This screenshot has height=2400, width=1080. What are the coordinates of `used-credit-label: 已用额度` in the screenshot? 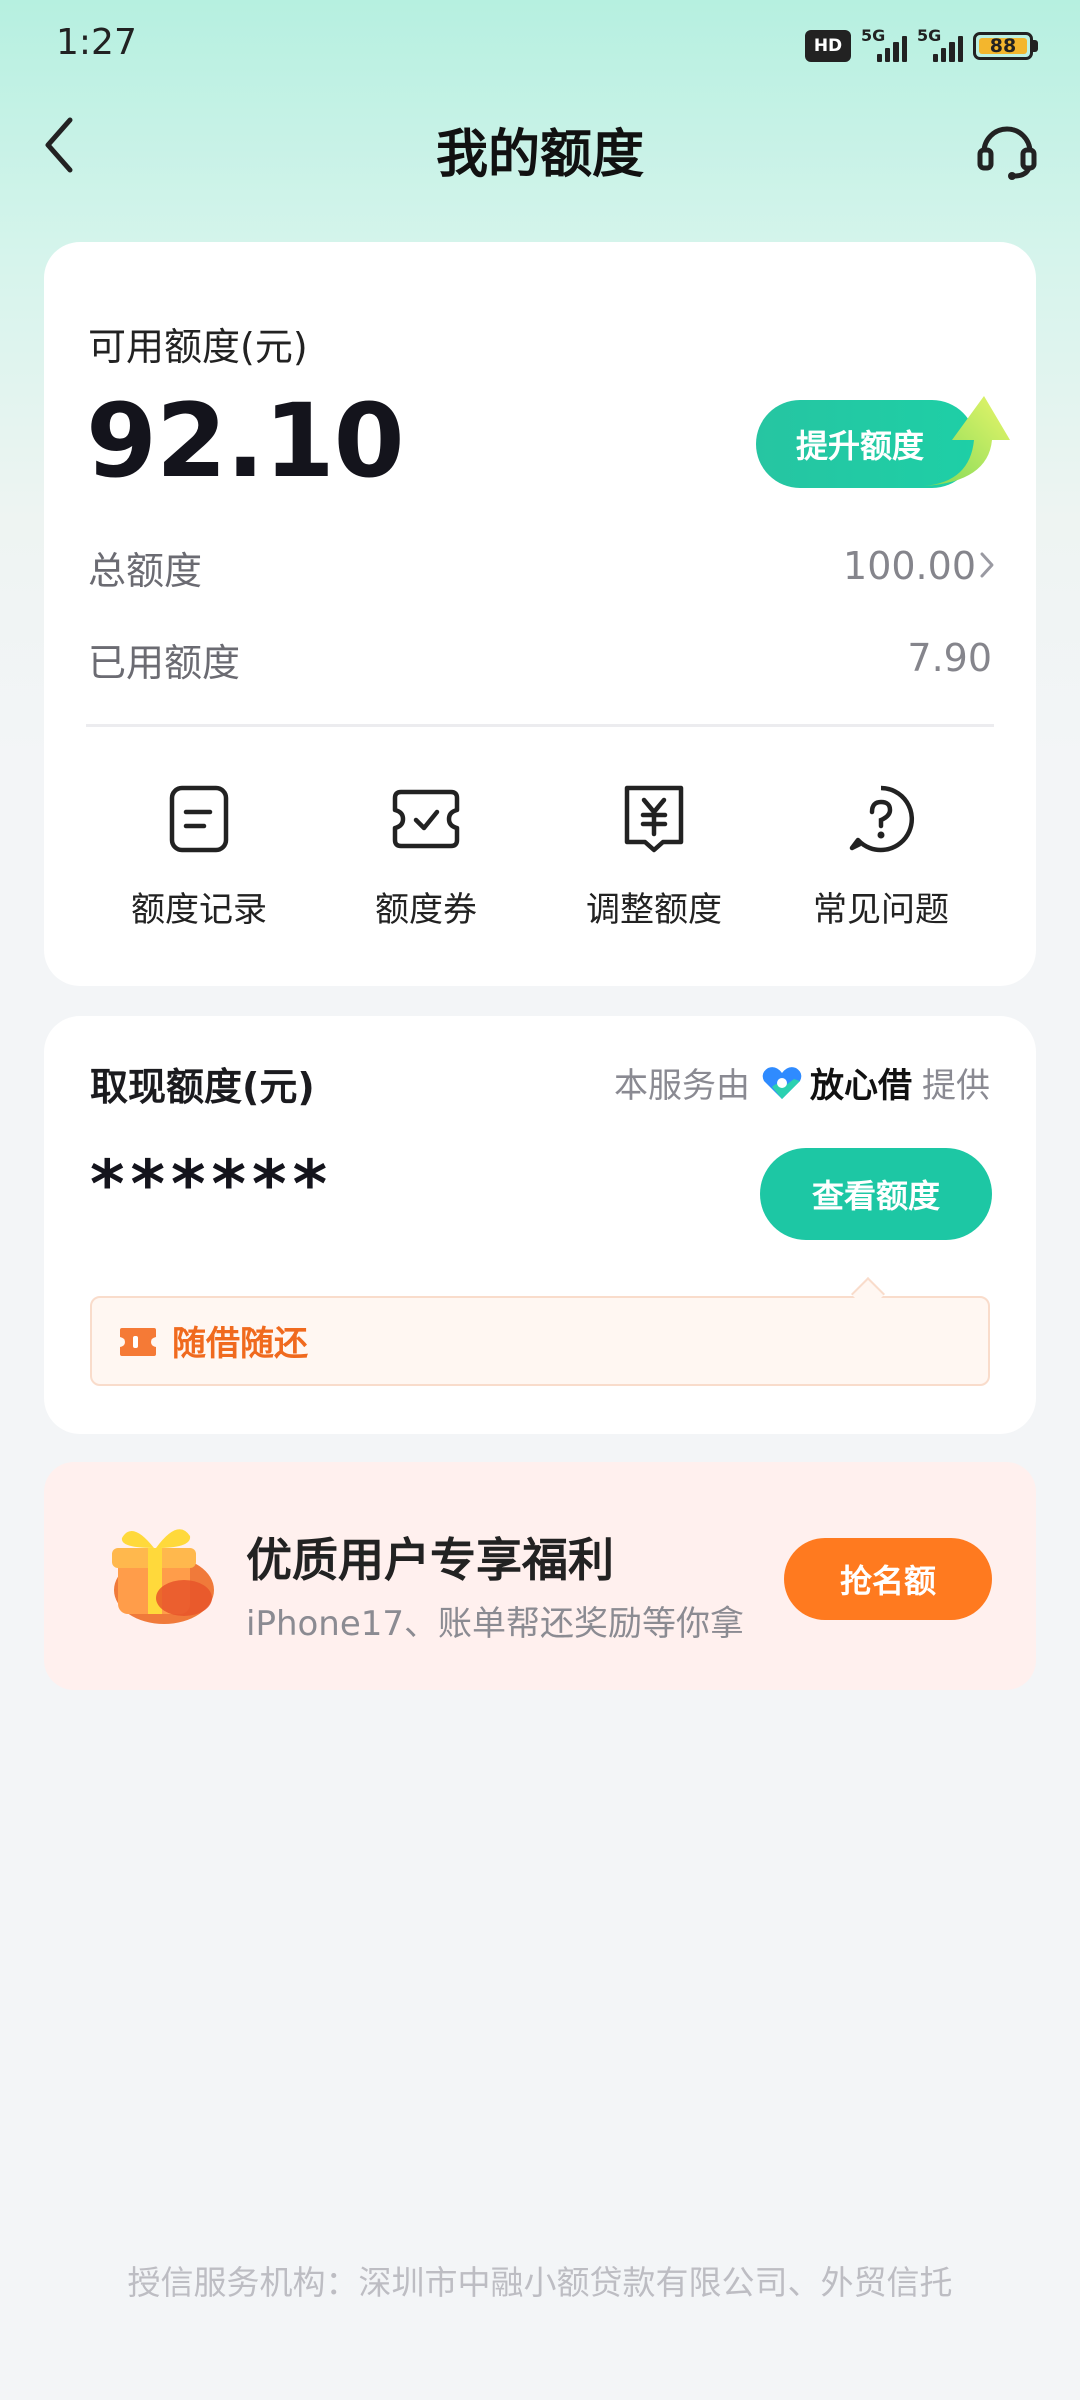 It's located at (164, 663).